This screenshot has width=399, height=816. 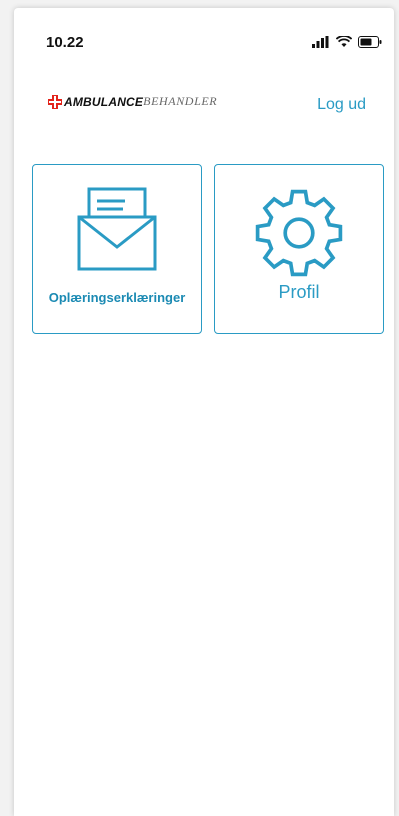 I want to click on battery-icon, so click(x=370, y=42).